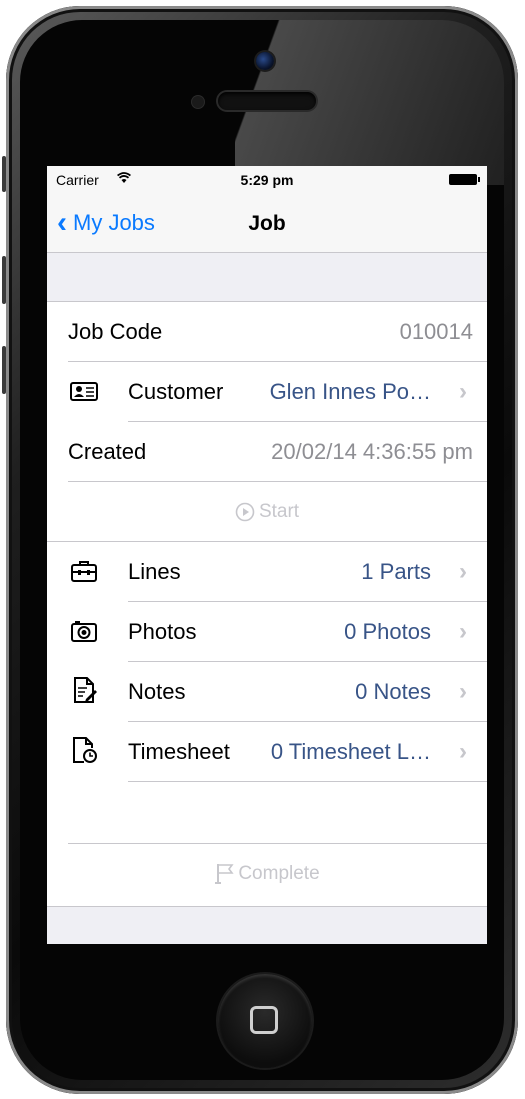 The image size is (525, 1099). Describe the element at coordinates (4, 280) in the screenshot. I see `volume-up-button` at that location.